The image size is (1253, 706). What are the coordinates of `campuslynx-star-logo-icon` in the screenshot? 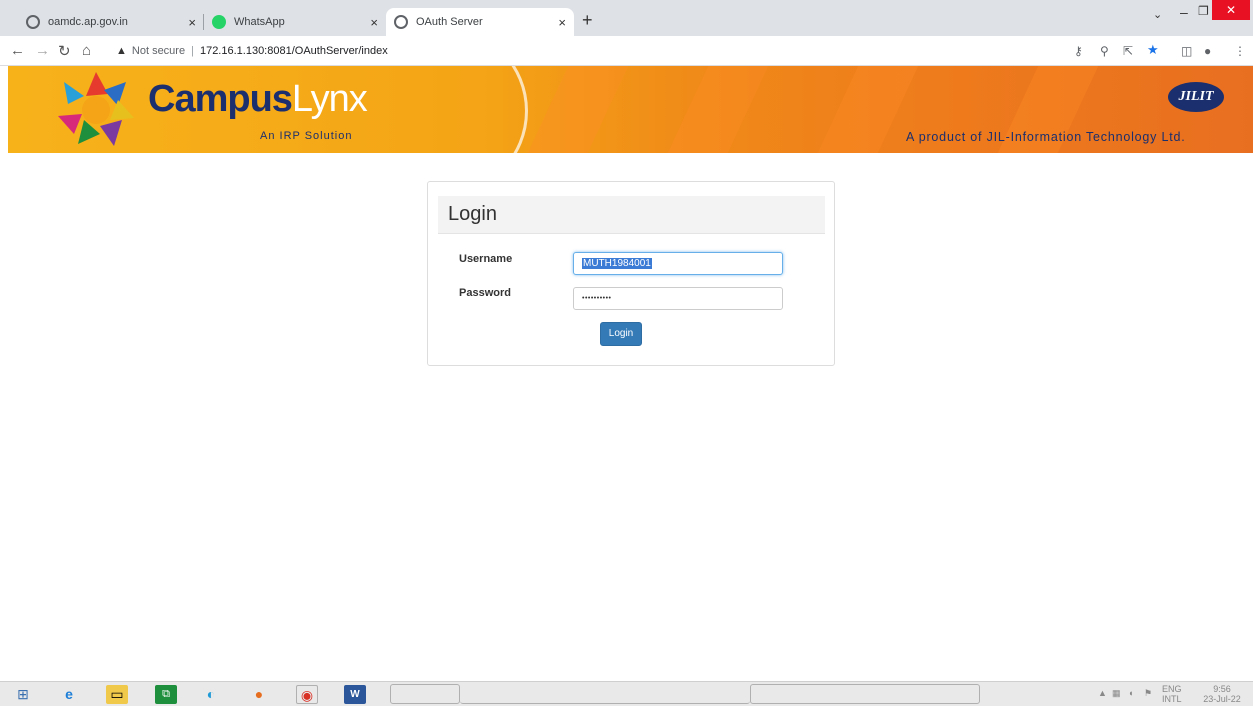 It's located at (96, 109).